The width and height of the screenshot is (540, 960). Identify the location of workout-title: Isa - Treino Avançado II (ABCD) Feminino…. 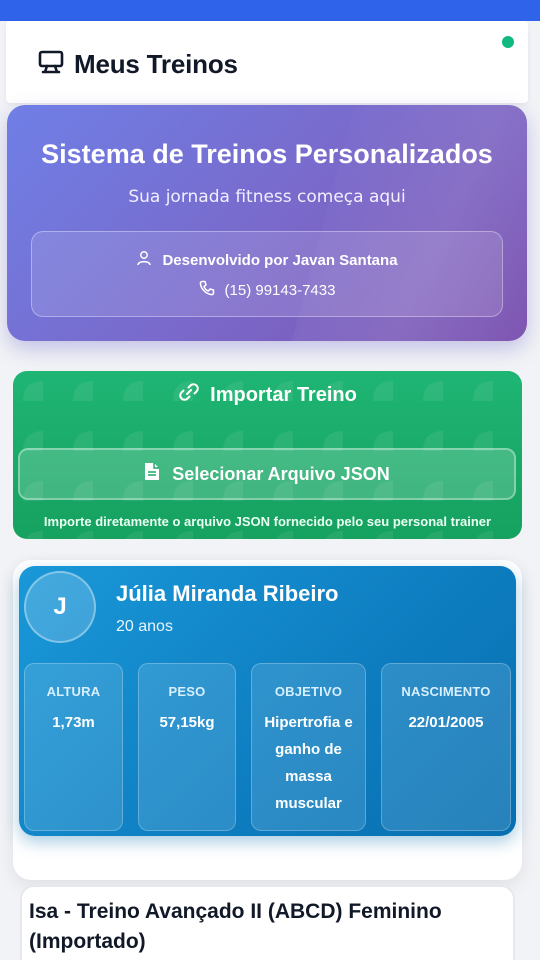
(235, 926).